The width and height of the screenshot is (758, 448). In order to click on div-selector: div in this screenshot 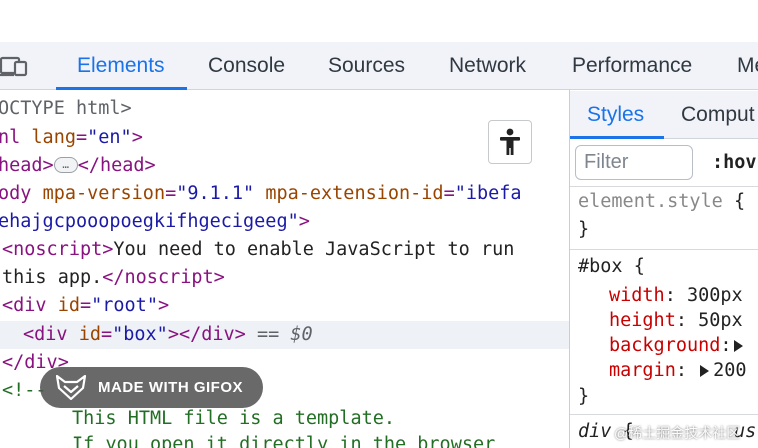, I will do `click(595, 431)`.